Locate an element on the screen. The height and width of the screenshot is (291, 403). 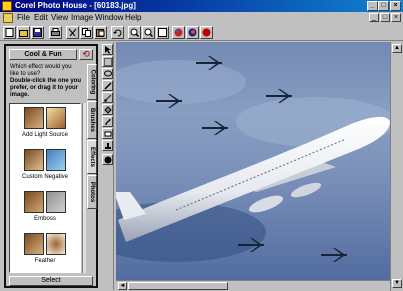
lasso-icon is located at coordinates (107, 73).